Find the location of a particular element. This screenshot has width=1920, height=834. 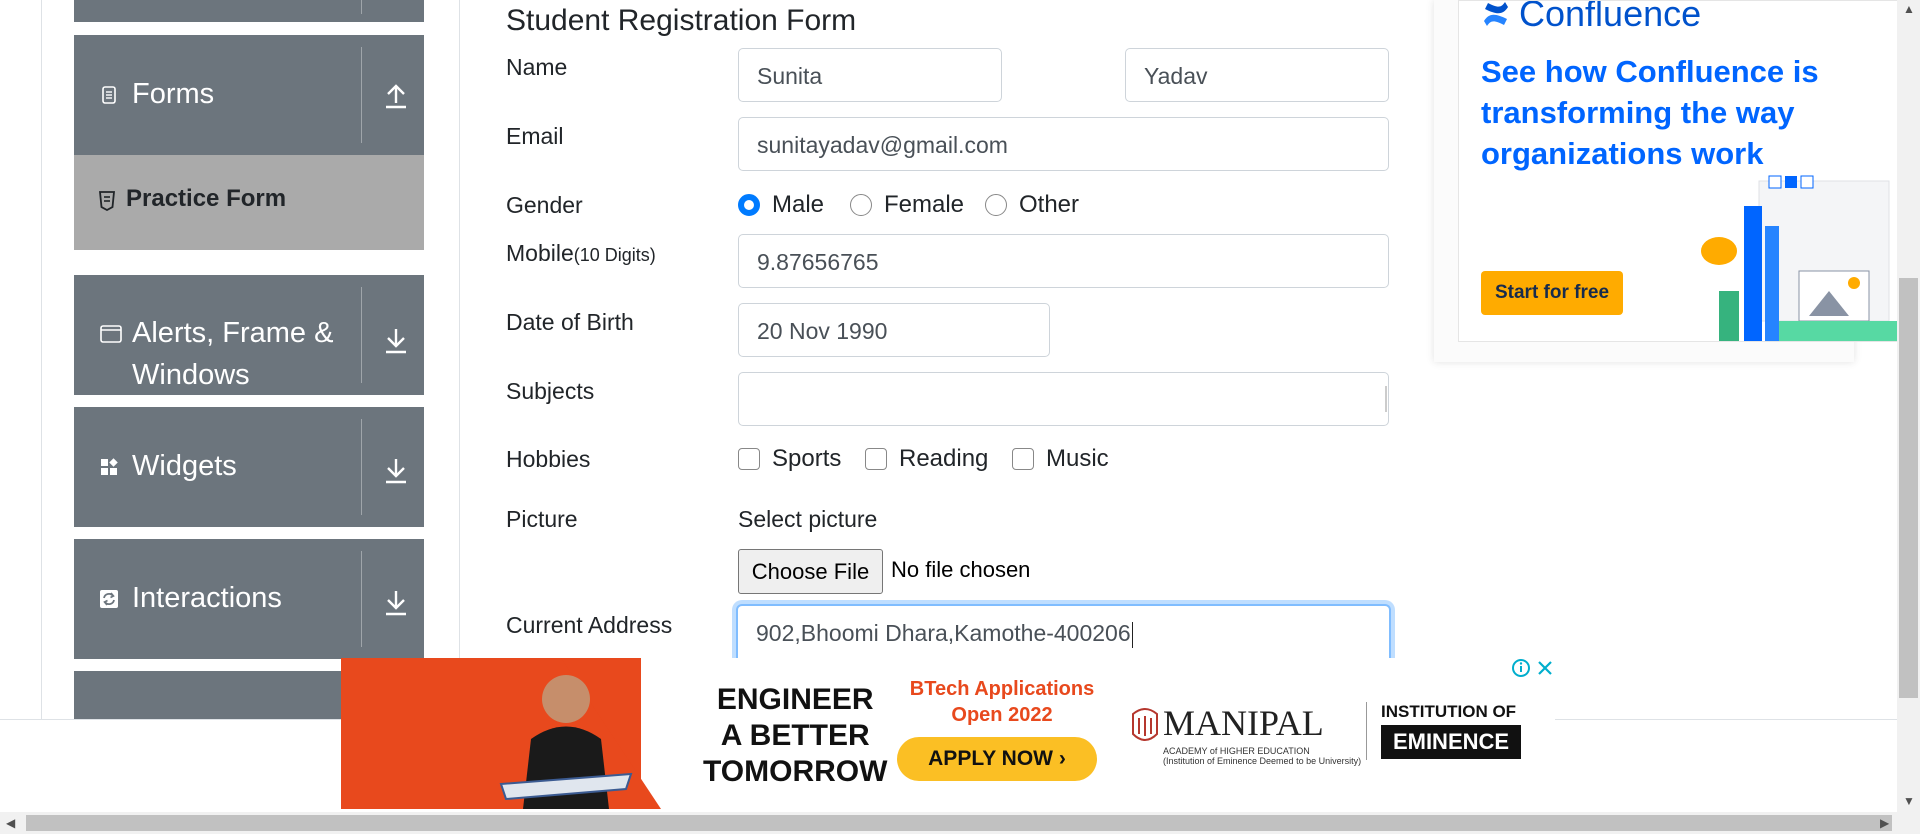

current-address-label: Current Address is located at coordinates (589, 625).